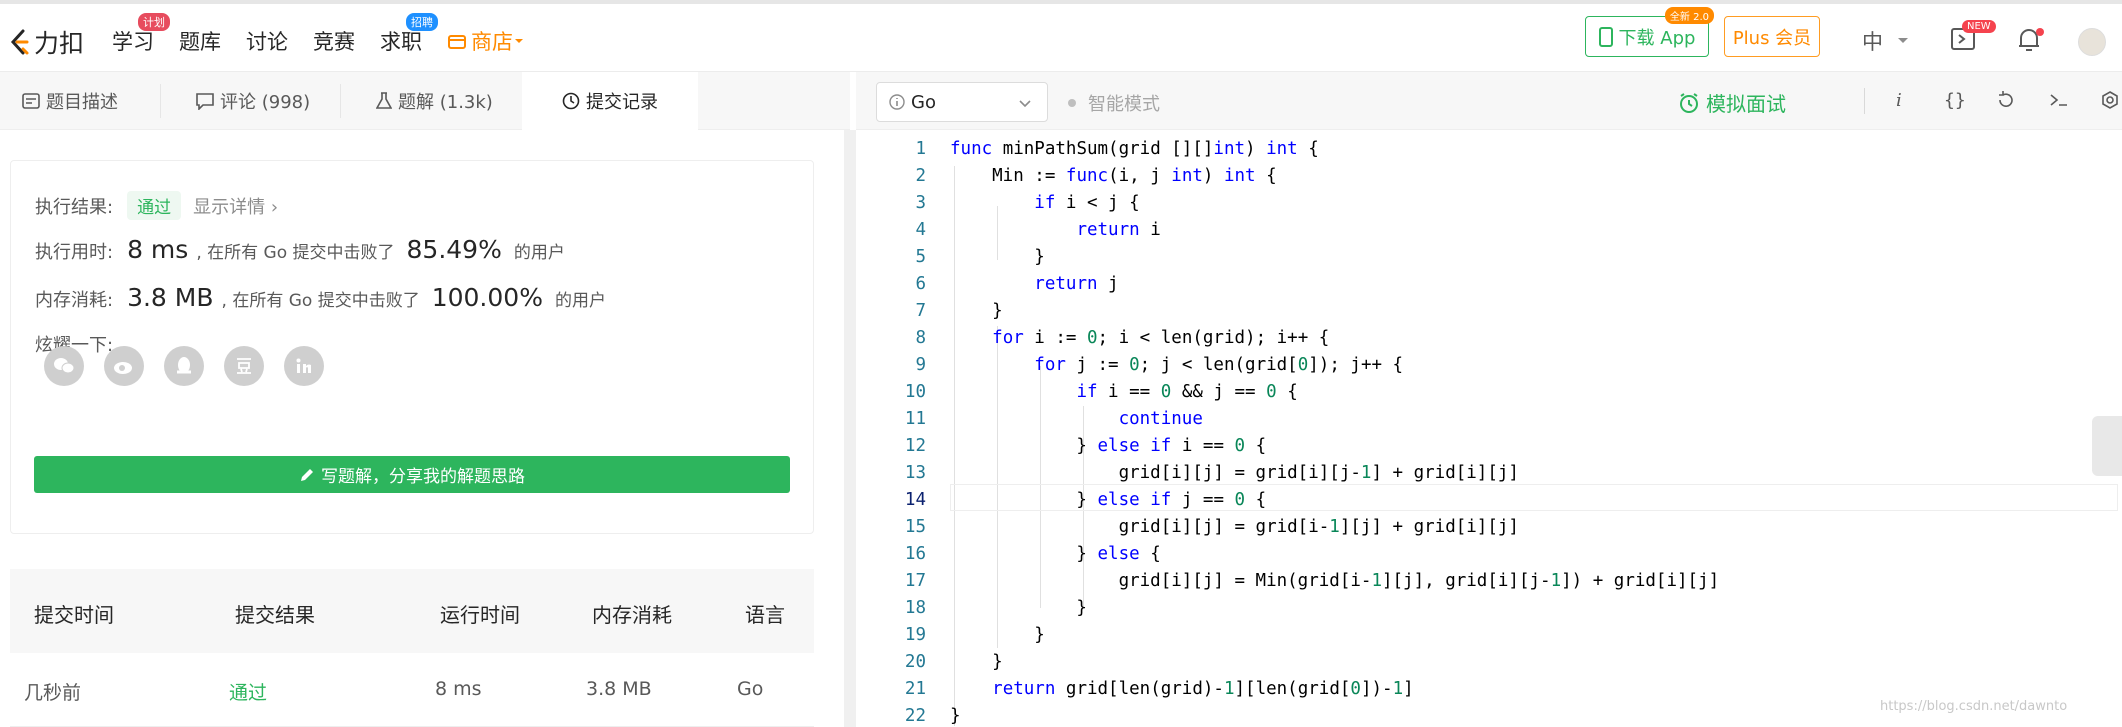 This screenshot has height=727, width=2122. What do you see at coordinates (920, 230) in the screenshot?
I see `line-number: 4` at bounding box center [920, 230].